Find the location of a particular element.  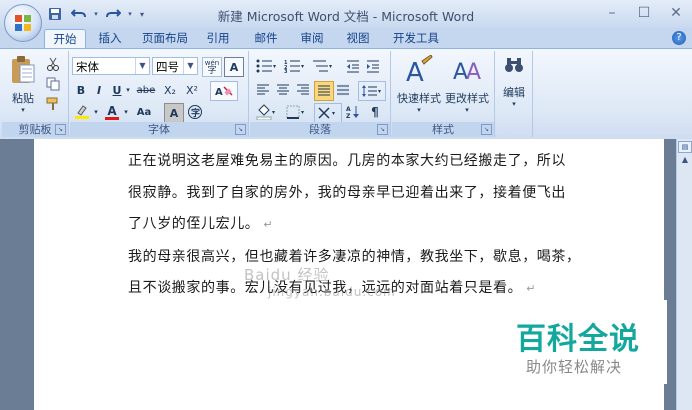

paragraph-group: ▾ 1 2 3 ▾ ▾ ▾ ▾ ▾ ▾ A Z ¶ 段落 ↘ is located at coordinates (320, 94).